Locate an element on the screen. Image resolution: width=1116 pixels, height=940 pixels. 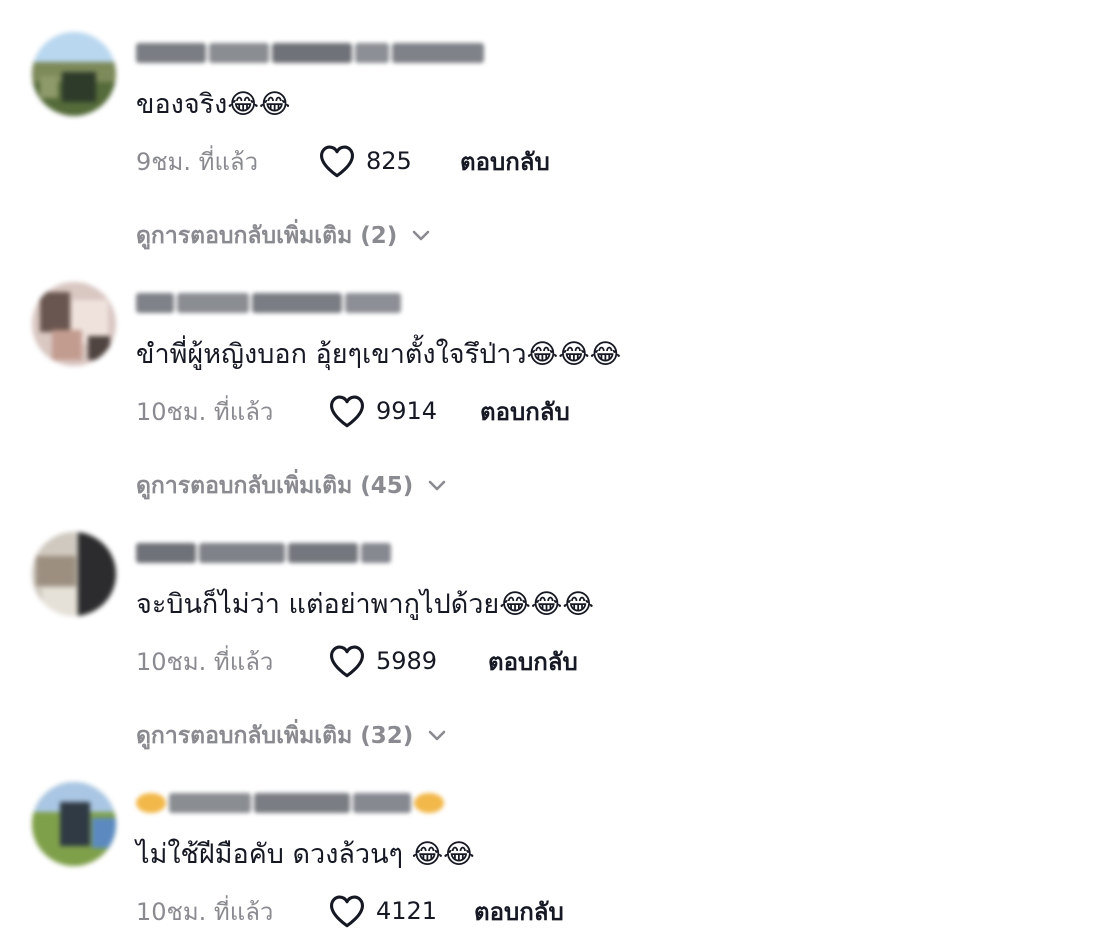
comment-meta: 9ชม. ที่แล้ว 825 ตอบกลับ is located at coordinates (343, 161).